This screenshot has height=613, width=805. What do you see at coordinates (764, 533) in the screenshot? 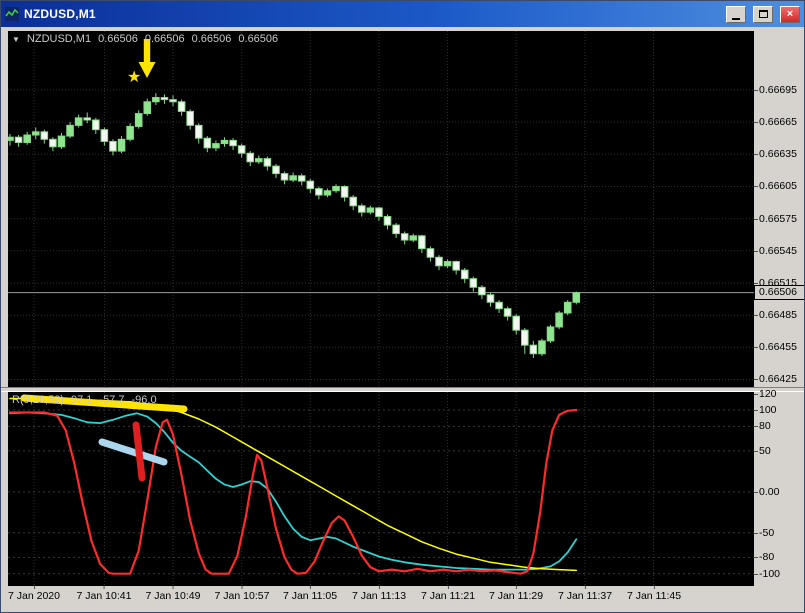
I see `indicator-axis-label: -50` at bounding box center [764, 533].